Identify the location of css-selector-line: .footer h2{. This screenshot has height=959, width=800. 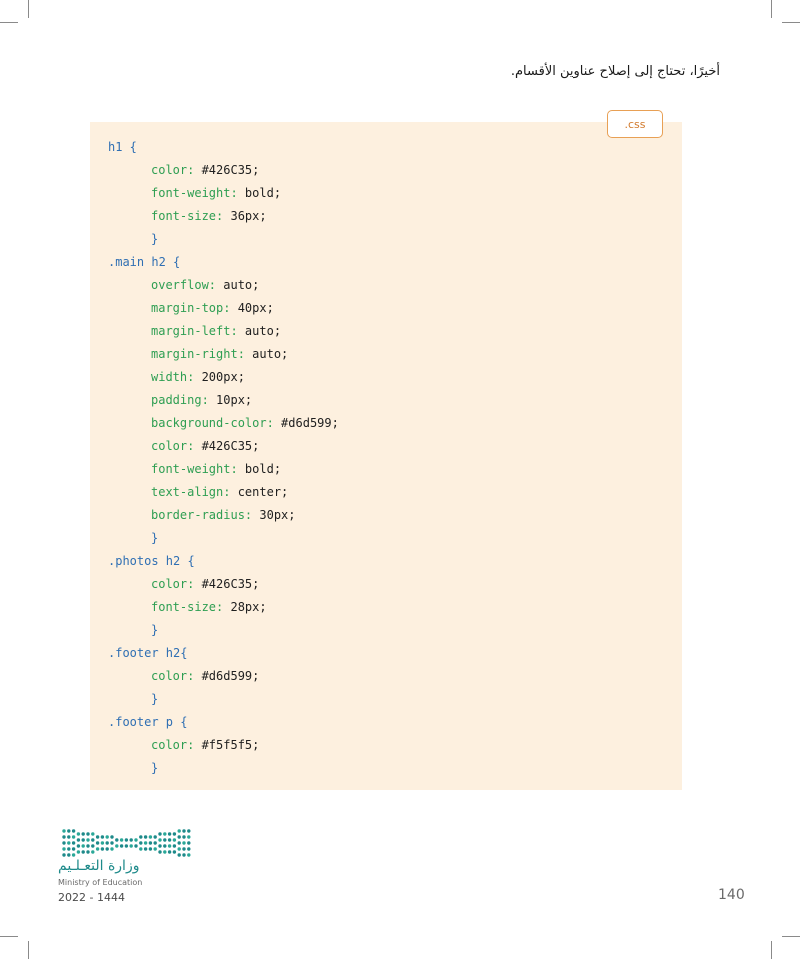
(223, 653).